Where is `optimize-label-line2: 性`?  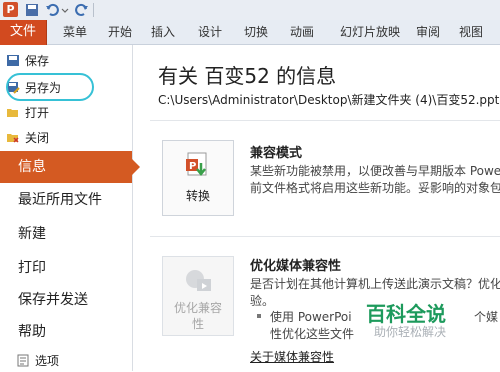 optimize-label-line2: 性 is located at coordinates (197, 324).